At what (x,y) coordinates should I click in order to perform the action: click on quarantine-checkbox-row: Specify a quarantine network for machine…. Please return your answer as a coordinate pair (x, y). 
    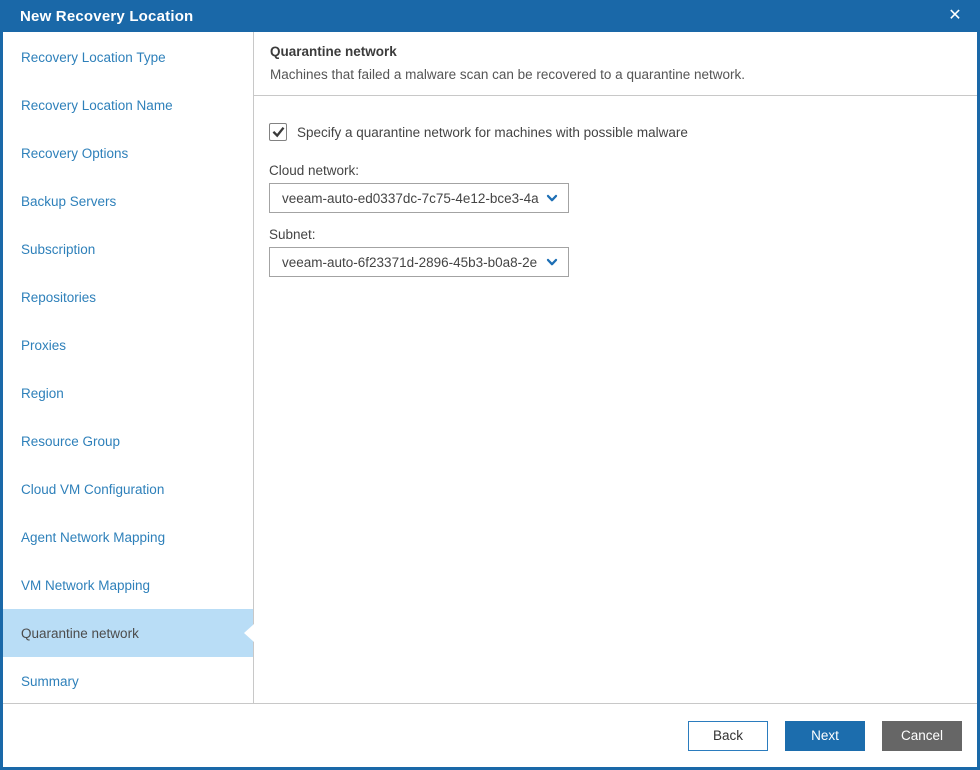
    Looking at the image, I should click on (615, 132).